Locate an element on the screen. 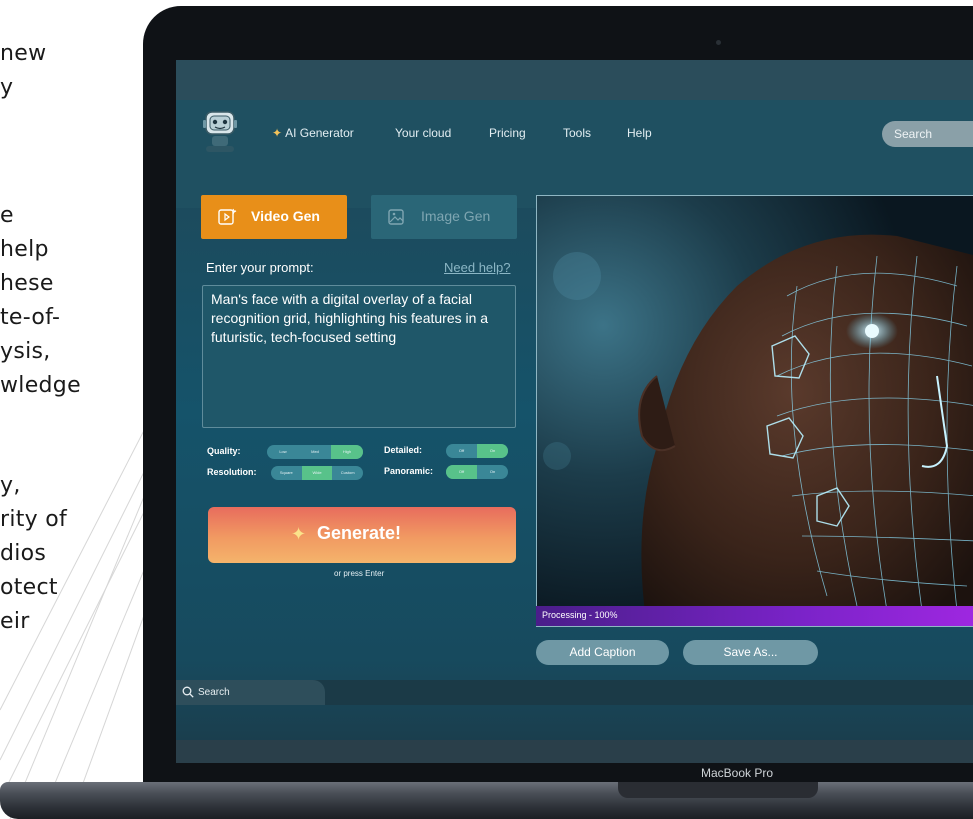 The image size is (973, 819). resolution-option: Custom is located at coordinates (347, 473).